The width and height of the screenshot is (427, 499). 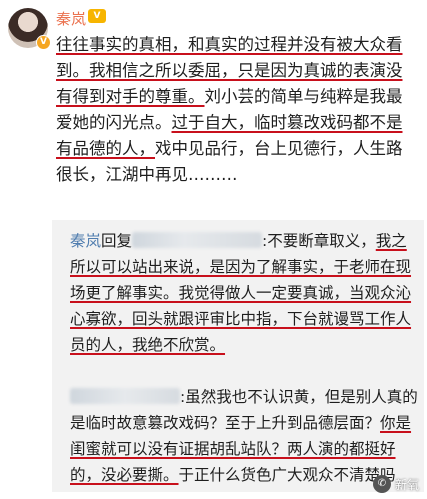 I want to click on watermark-label: 新氧, so click(x=406, y=484).